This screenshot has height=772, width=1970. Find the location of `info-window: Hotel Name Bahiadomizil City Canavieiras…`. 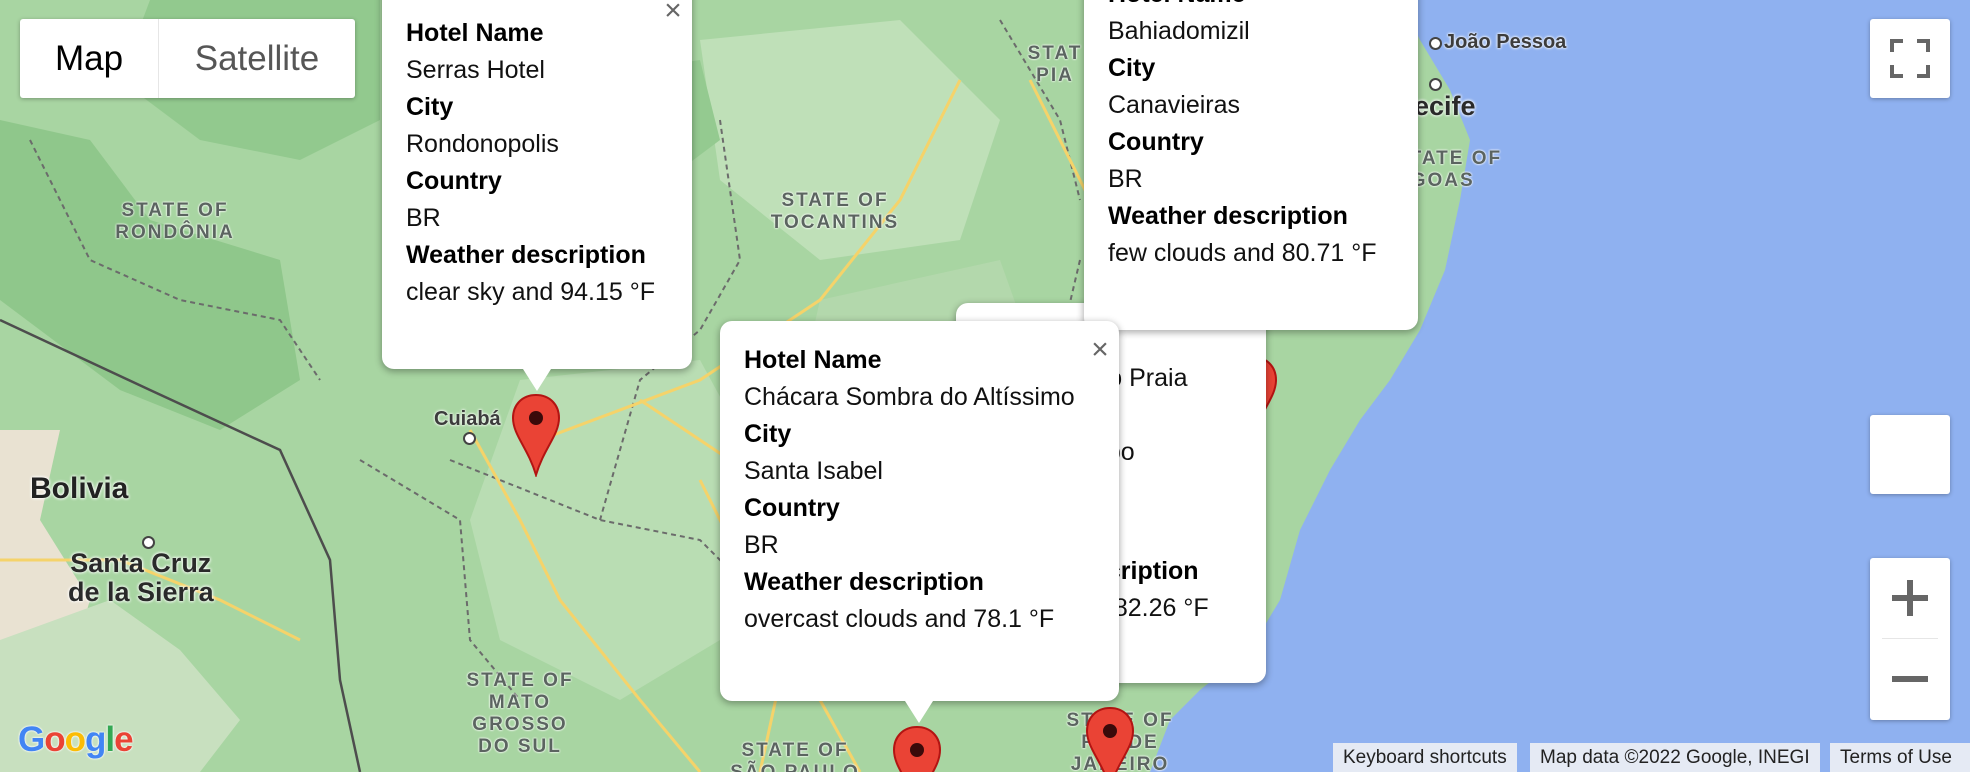

info-window: Hotel Name Bahiadomizil City Canavieiras… is located at coordinates (1251, 165).